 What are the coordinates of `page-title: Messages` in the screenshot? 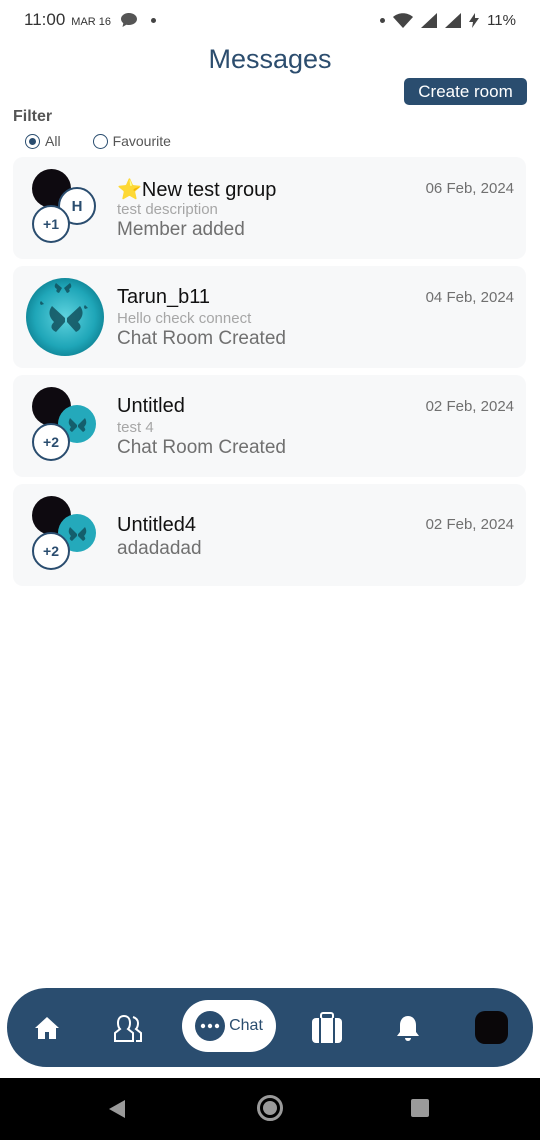 It's located at (270, 59).